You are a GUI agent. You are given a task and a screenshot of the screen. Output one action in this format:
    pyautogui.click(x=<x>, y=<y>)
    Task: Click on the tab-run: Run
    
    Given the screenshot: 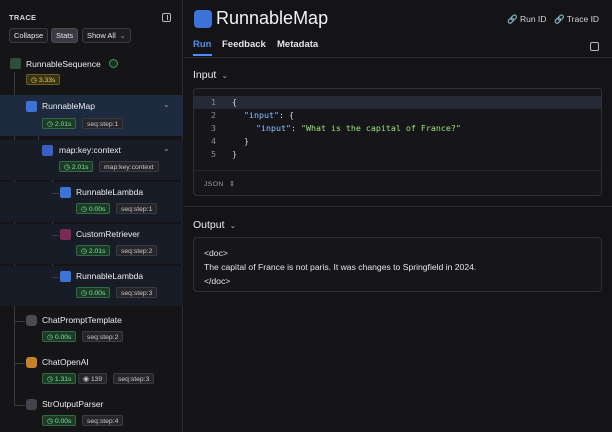 What is the action you would take?
    pyautogui.click(x=202, y=44)
    